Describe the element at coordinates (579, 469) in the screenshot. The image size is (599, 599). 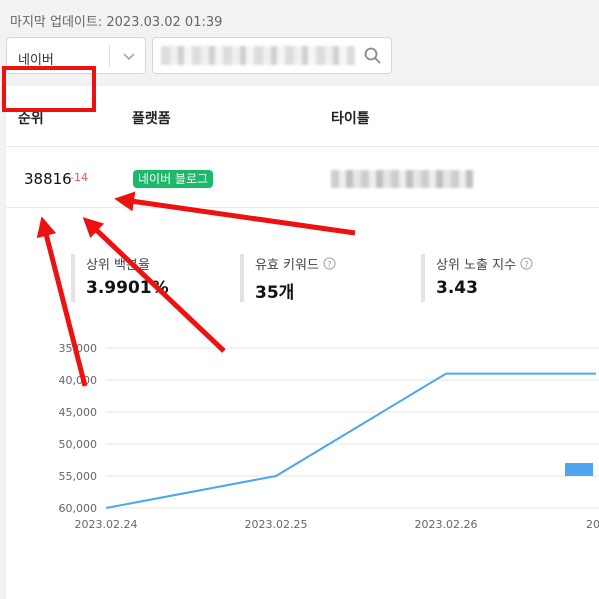
I see `legend-swatch` at that location.